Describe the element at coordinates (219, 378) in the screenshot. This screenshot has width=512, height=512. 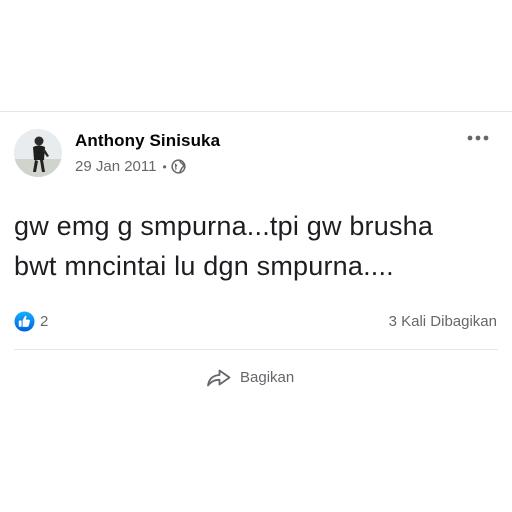
I see `share-arrow-icon` at that location.